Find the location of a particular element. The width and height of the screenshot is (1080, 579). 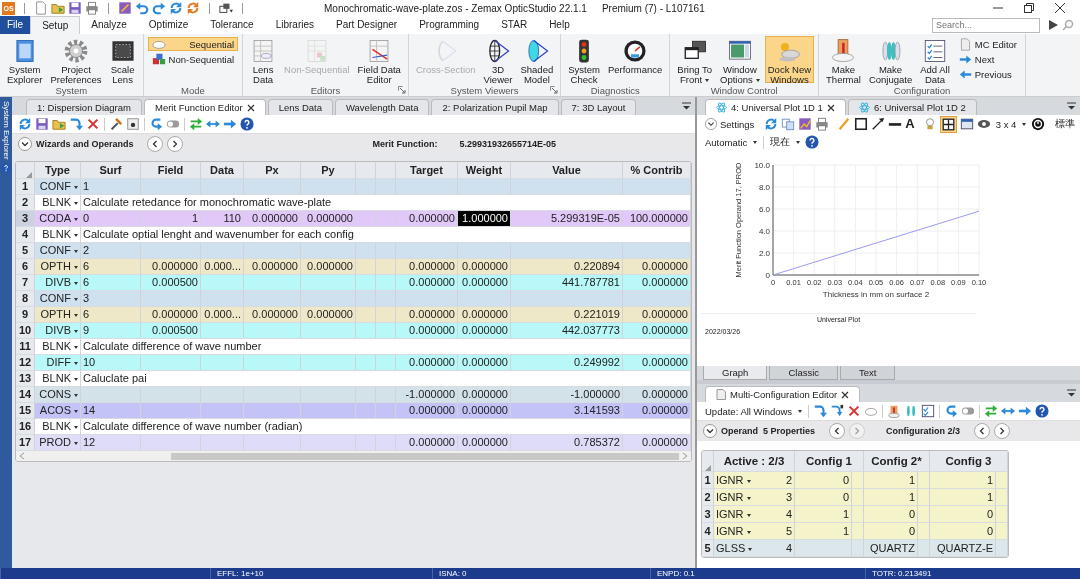

update-dropdown: Update: All Windows is located at coordinates (754, 411).